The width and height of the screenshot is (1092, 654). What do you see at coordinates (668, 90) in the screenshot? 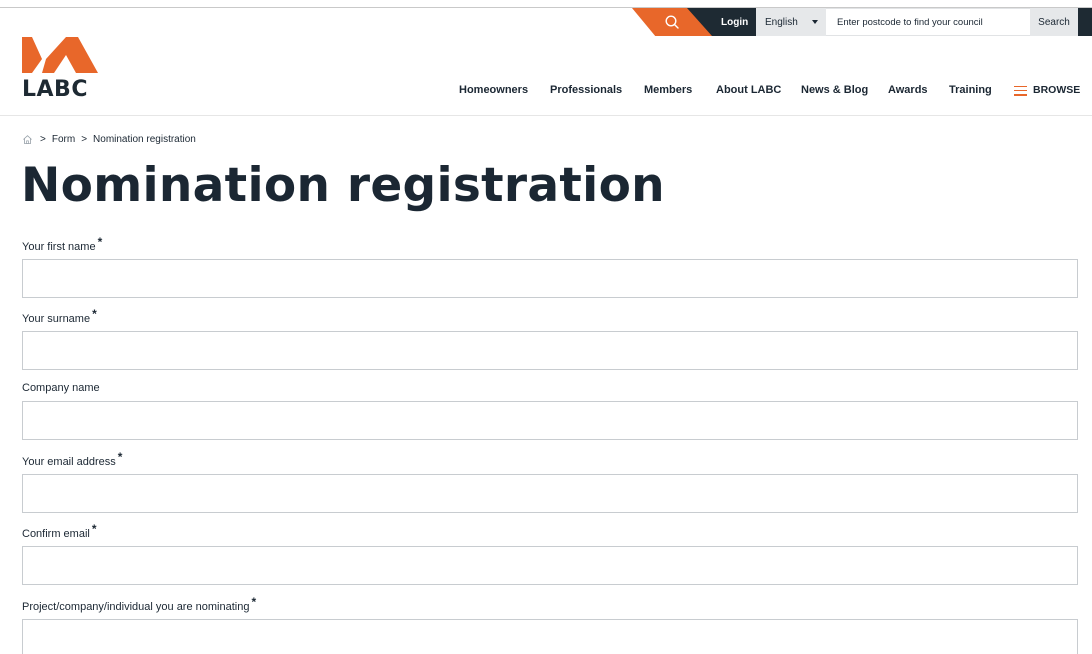
I see `nav-item-members: Members` at bounding box center [668, 90].